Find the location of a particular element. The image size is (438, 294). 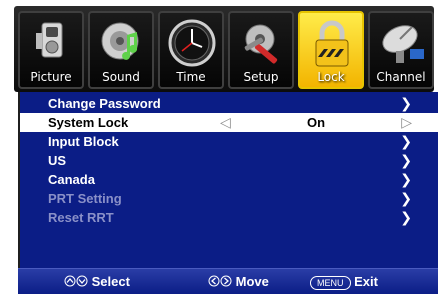

hint-select: Select is located at coordinates (97, 281).